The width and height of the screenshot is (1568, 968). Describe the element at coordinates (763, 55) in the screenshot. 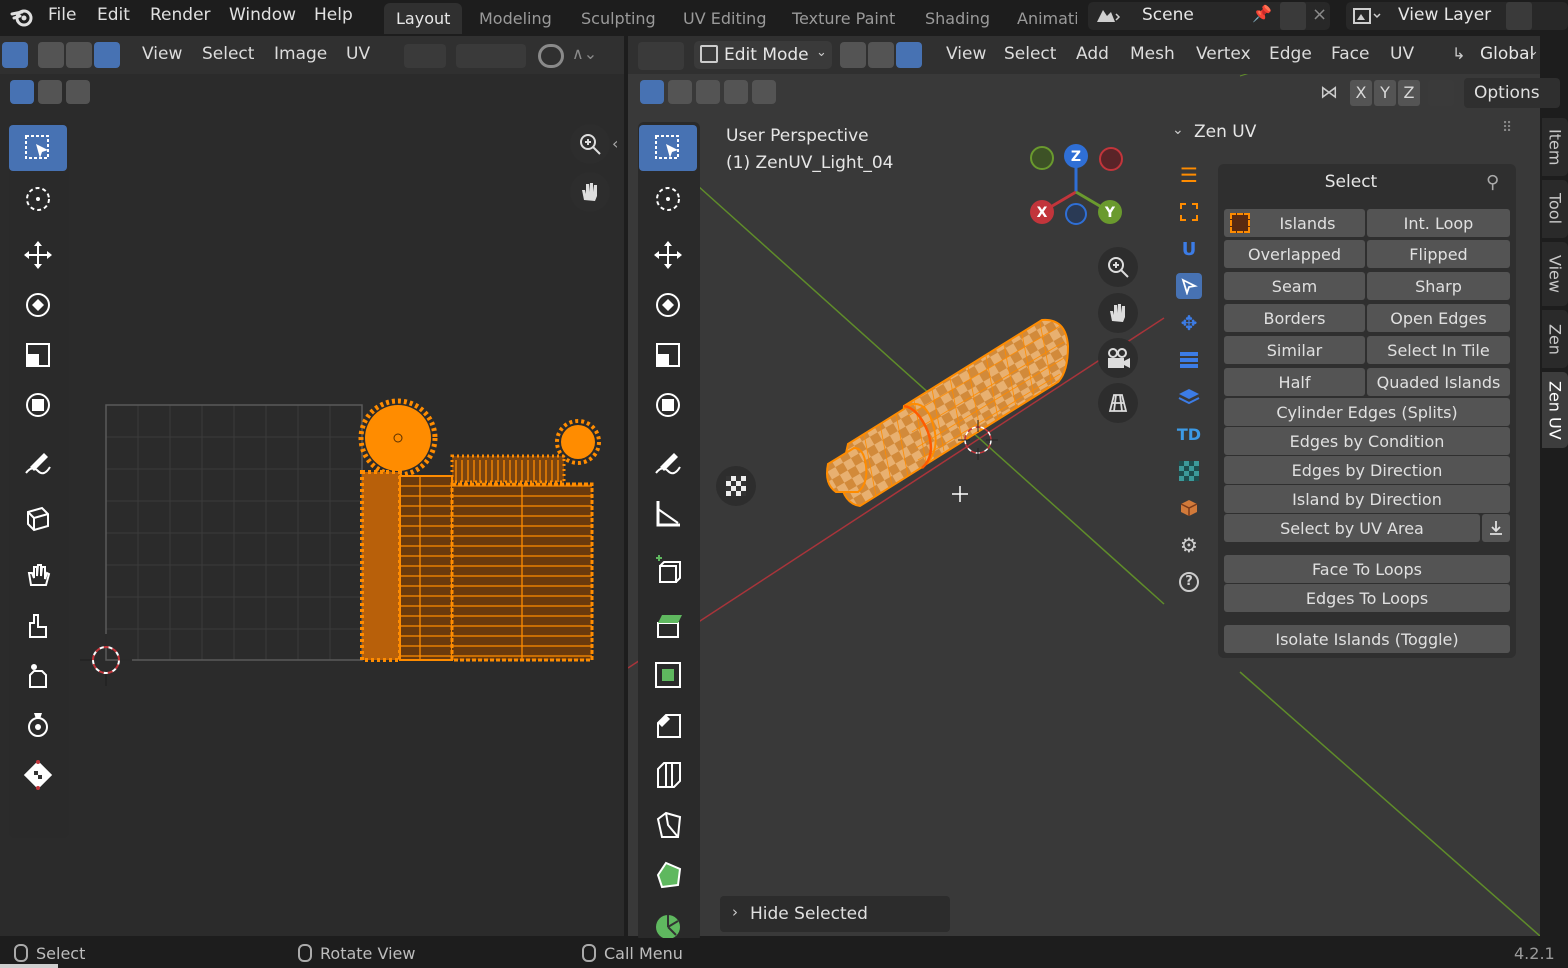

I see `mode-selector: Edit Mode ⌄` at that location.